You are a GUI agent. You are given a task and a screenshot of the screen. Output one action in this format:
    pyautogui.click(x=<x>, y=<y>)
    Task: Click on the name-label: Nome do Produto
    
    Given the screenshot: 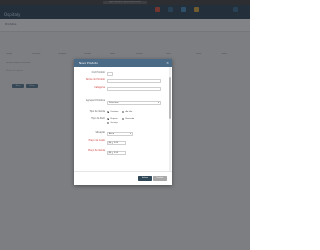 What is the action you would take?
    pyautogui.click(x=95, y=79)
    